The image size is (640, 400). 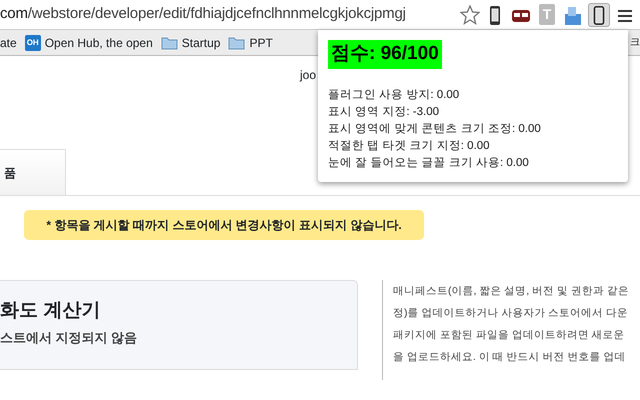 I want to click on bookmark-link: 크, so click(x=635, y=42).